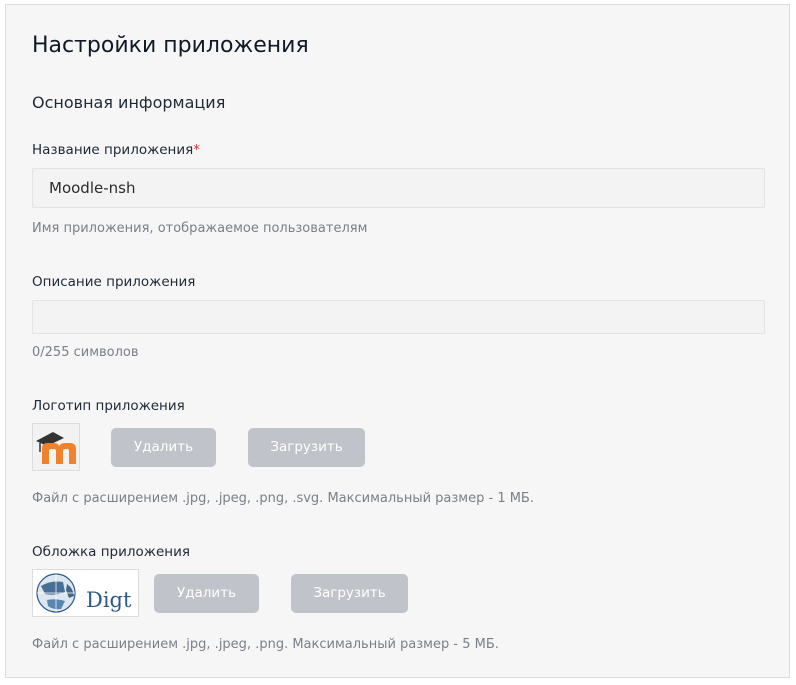  Describe the element at coordinates (398, 188) in the screenshot. I see `app-name-input` at that location.